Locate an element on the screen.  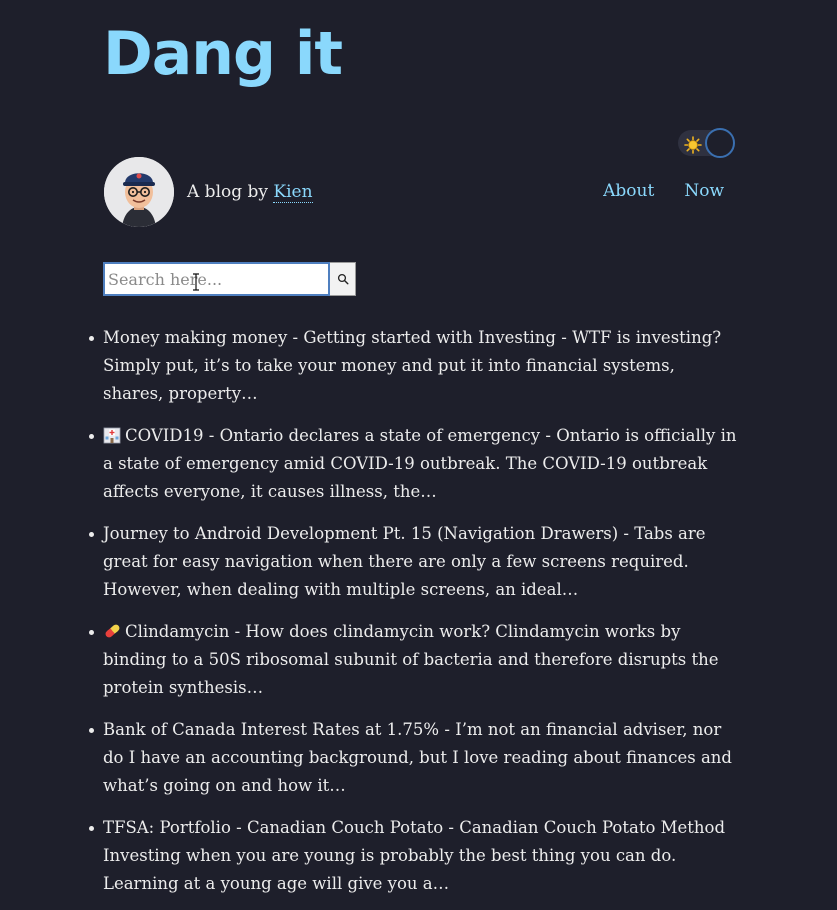
nav-now-link: Now is located at coordinates (704, 191).